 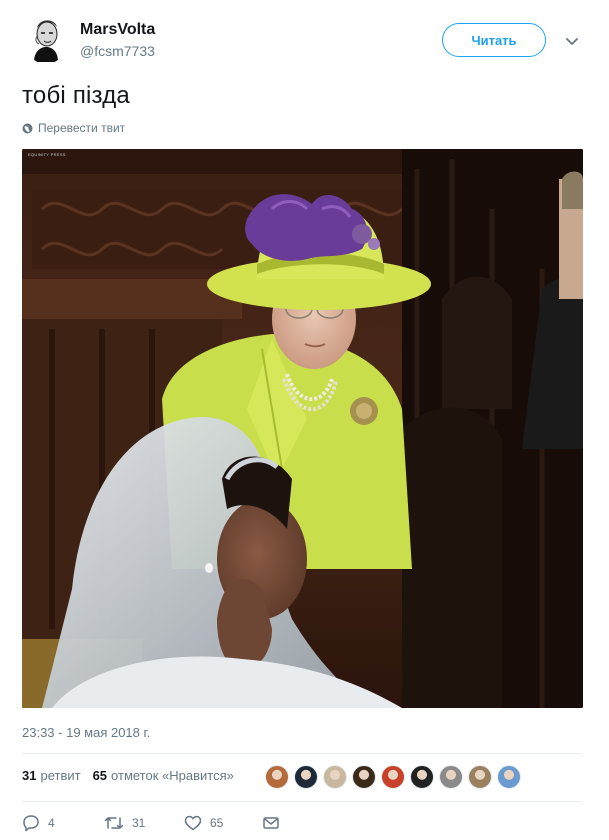 I want to click on tweet-timestamp: 23:33 - 19 мая 2018 г., so click(x=86, y=732).